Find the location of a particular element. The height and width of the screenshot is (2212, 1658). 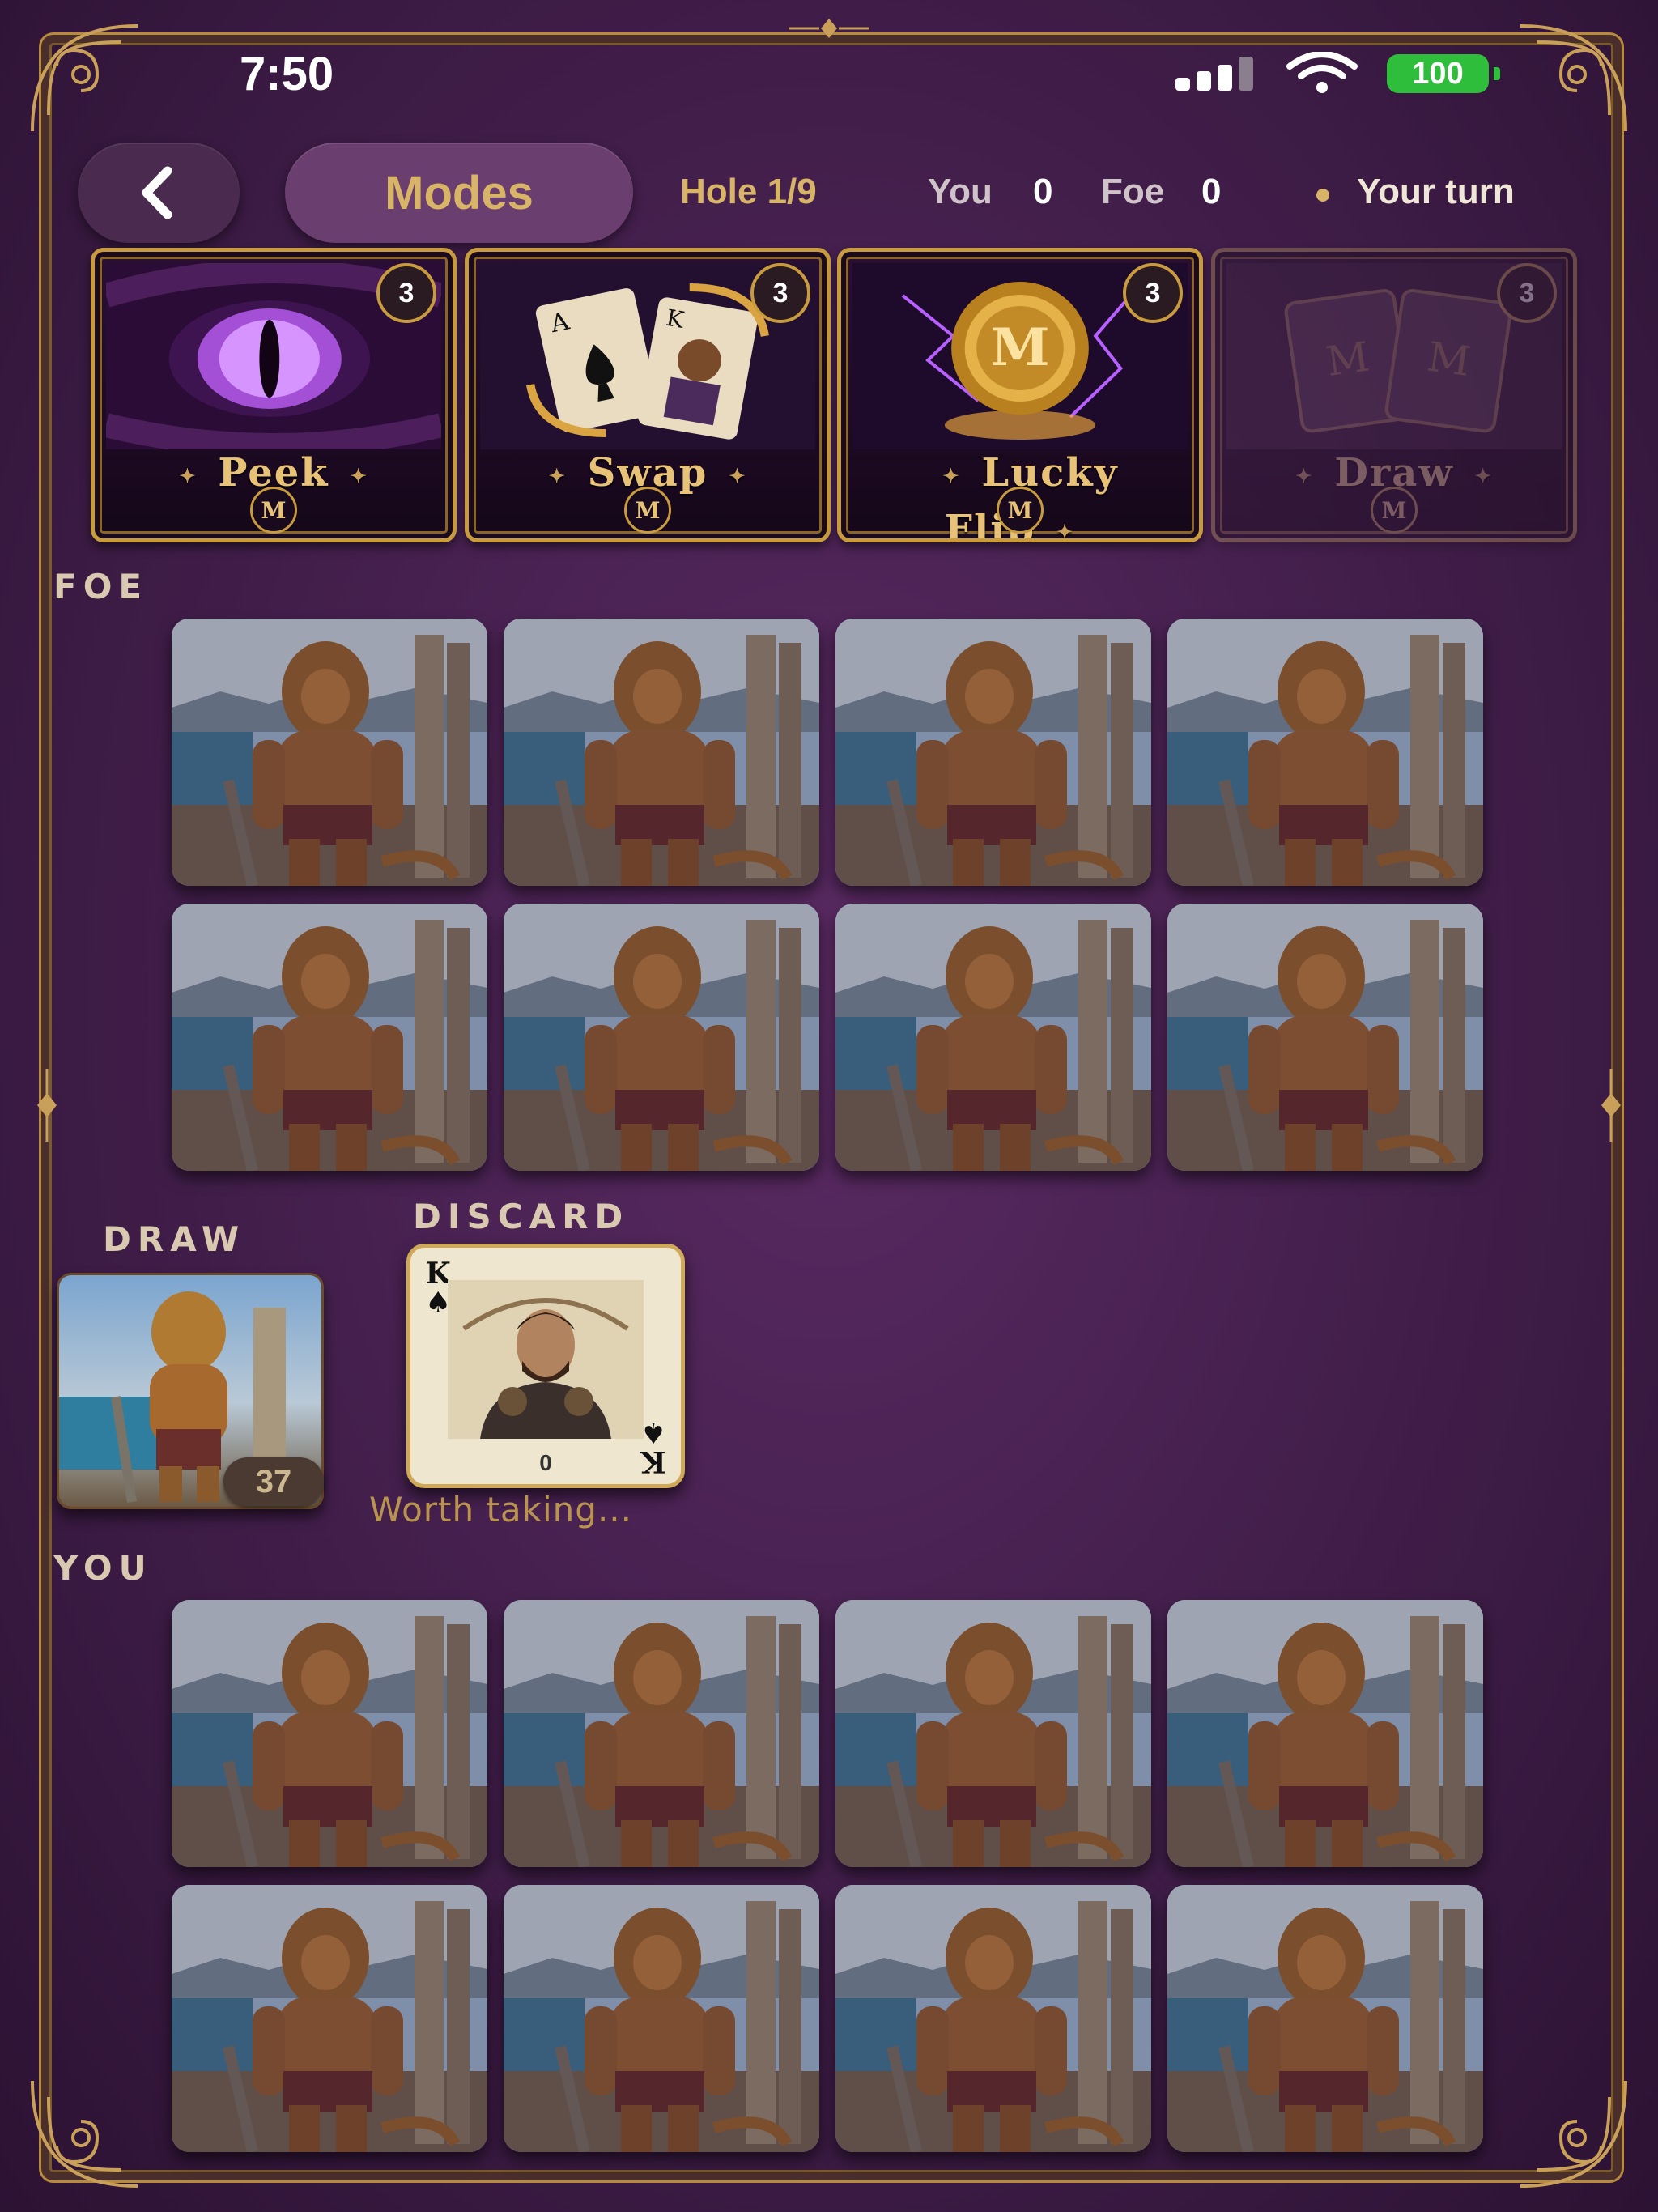

spade-suit-icon: ♠ is located at coordinates (653, 1432).